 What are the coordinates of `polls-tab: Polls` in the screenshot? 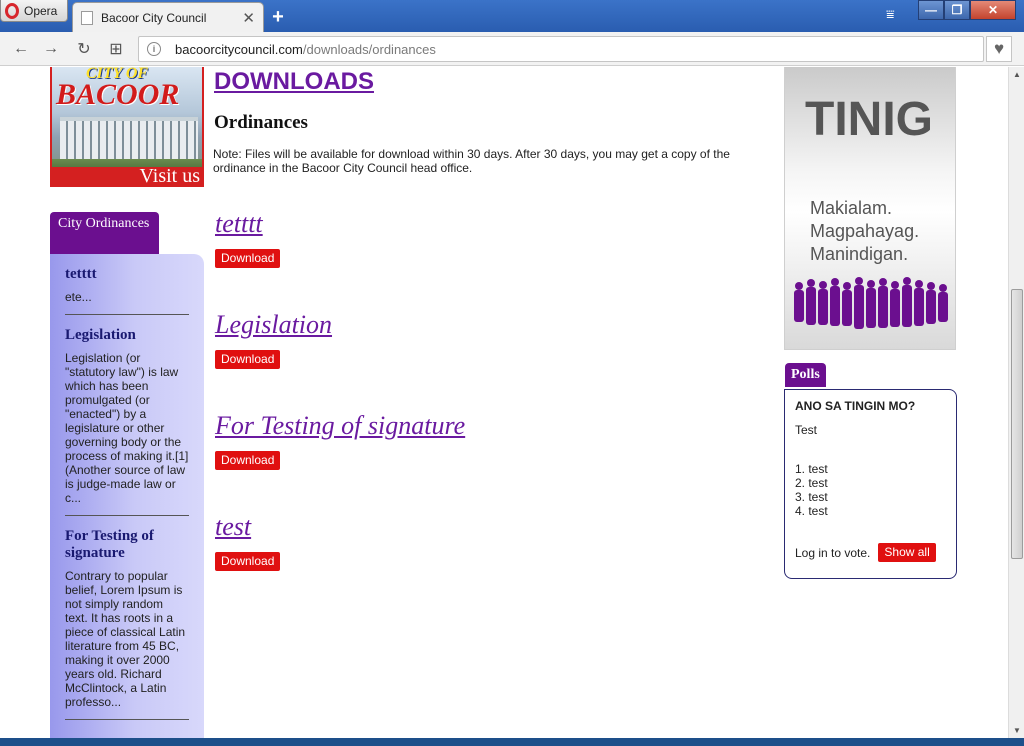 It's located at (805, 375).